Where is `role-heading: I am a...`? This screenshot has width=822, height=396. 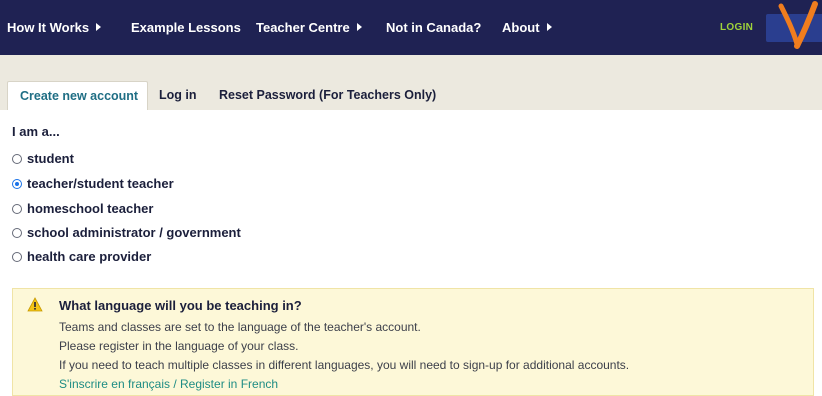
role-heading: I am a... is located at coordinates (36, 131).